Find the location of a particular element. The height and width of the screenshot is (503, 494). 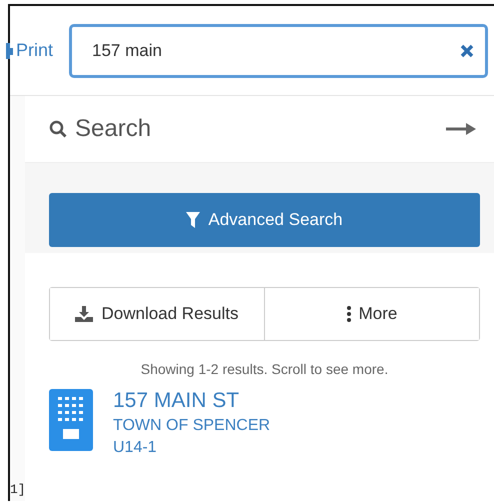

map-label: 1] is located at coordinates (17, 489).